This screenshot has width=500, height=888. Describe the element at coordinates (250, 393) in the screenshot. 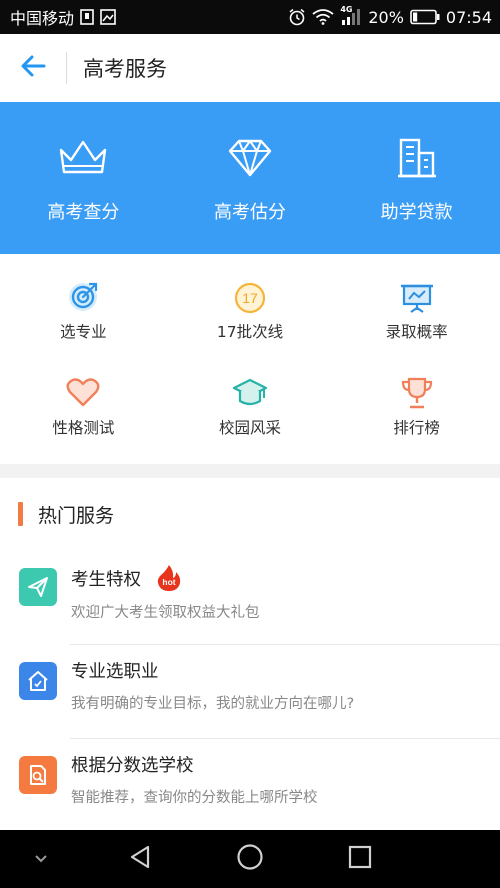

I see `graduation-cap-icon` at that location.